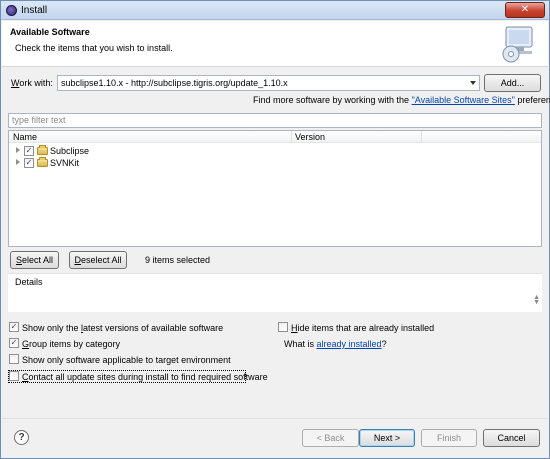 The image size is (550, 459). Describe the element at coordinates (71, 344) in the screenshot. I see `group-by-category-label: Group items by category` at that location.